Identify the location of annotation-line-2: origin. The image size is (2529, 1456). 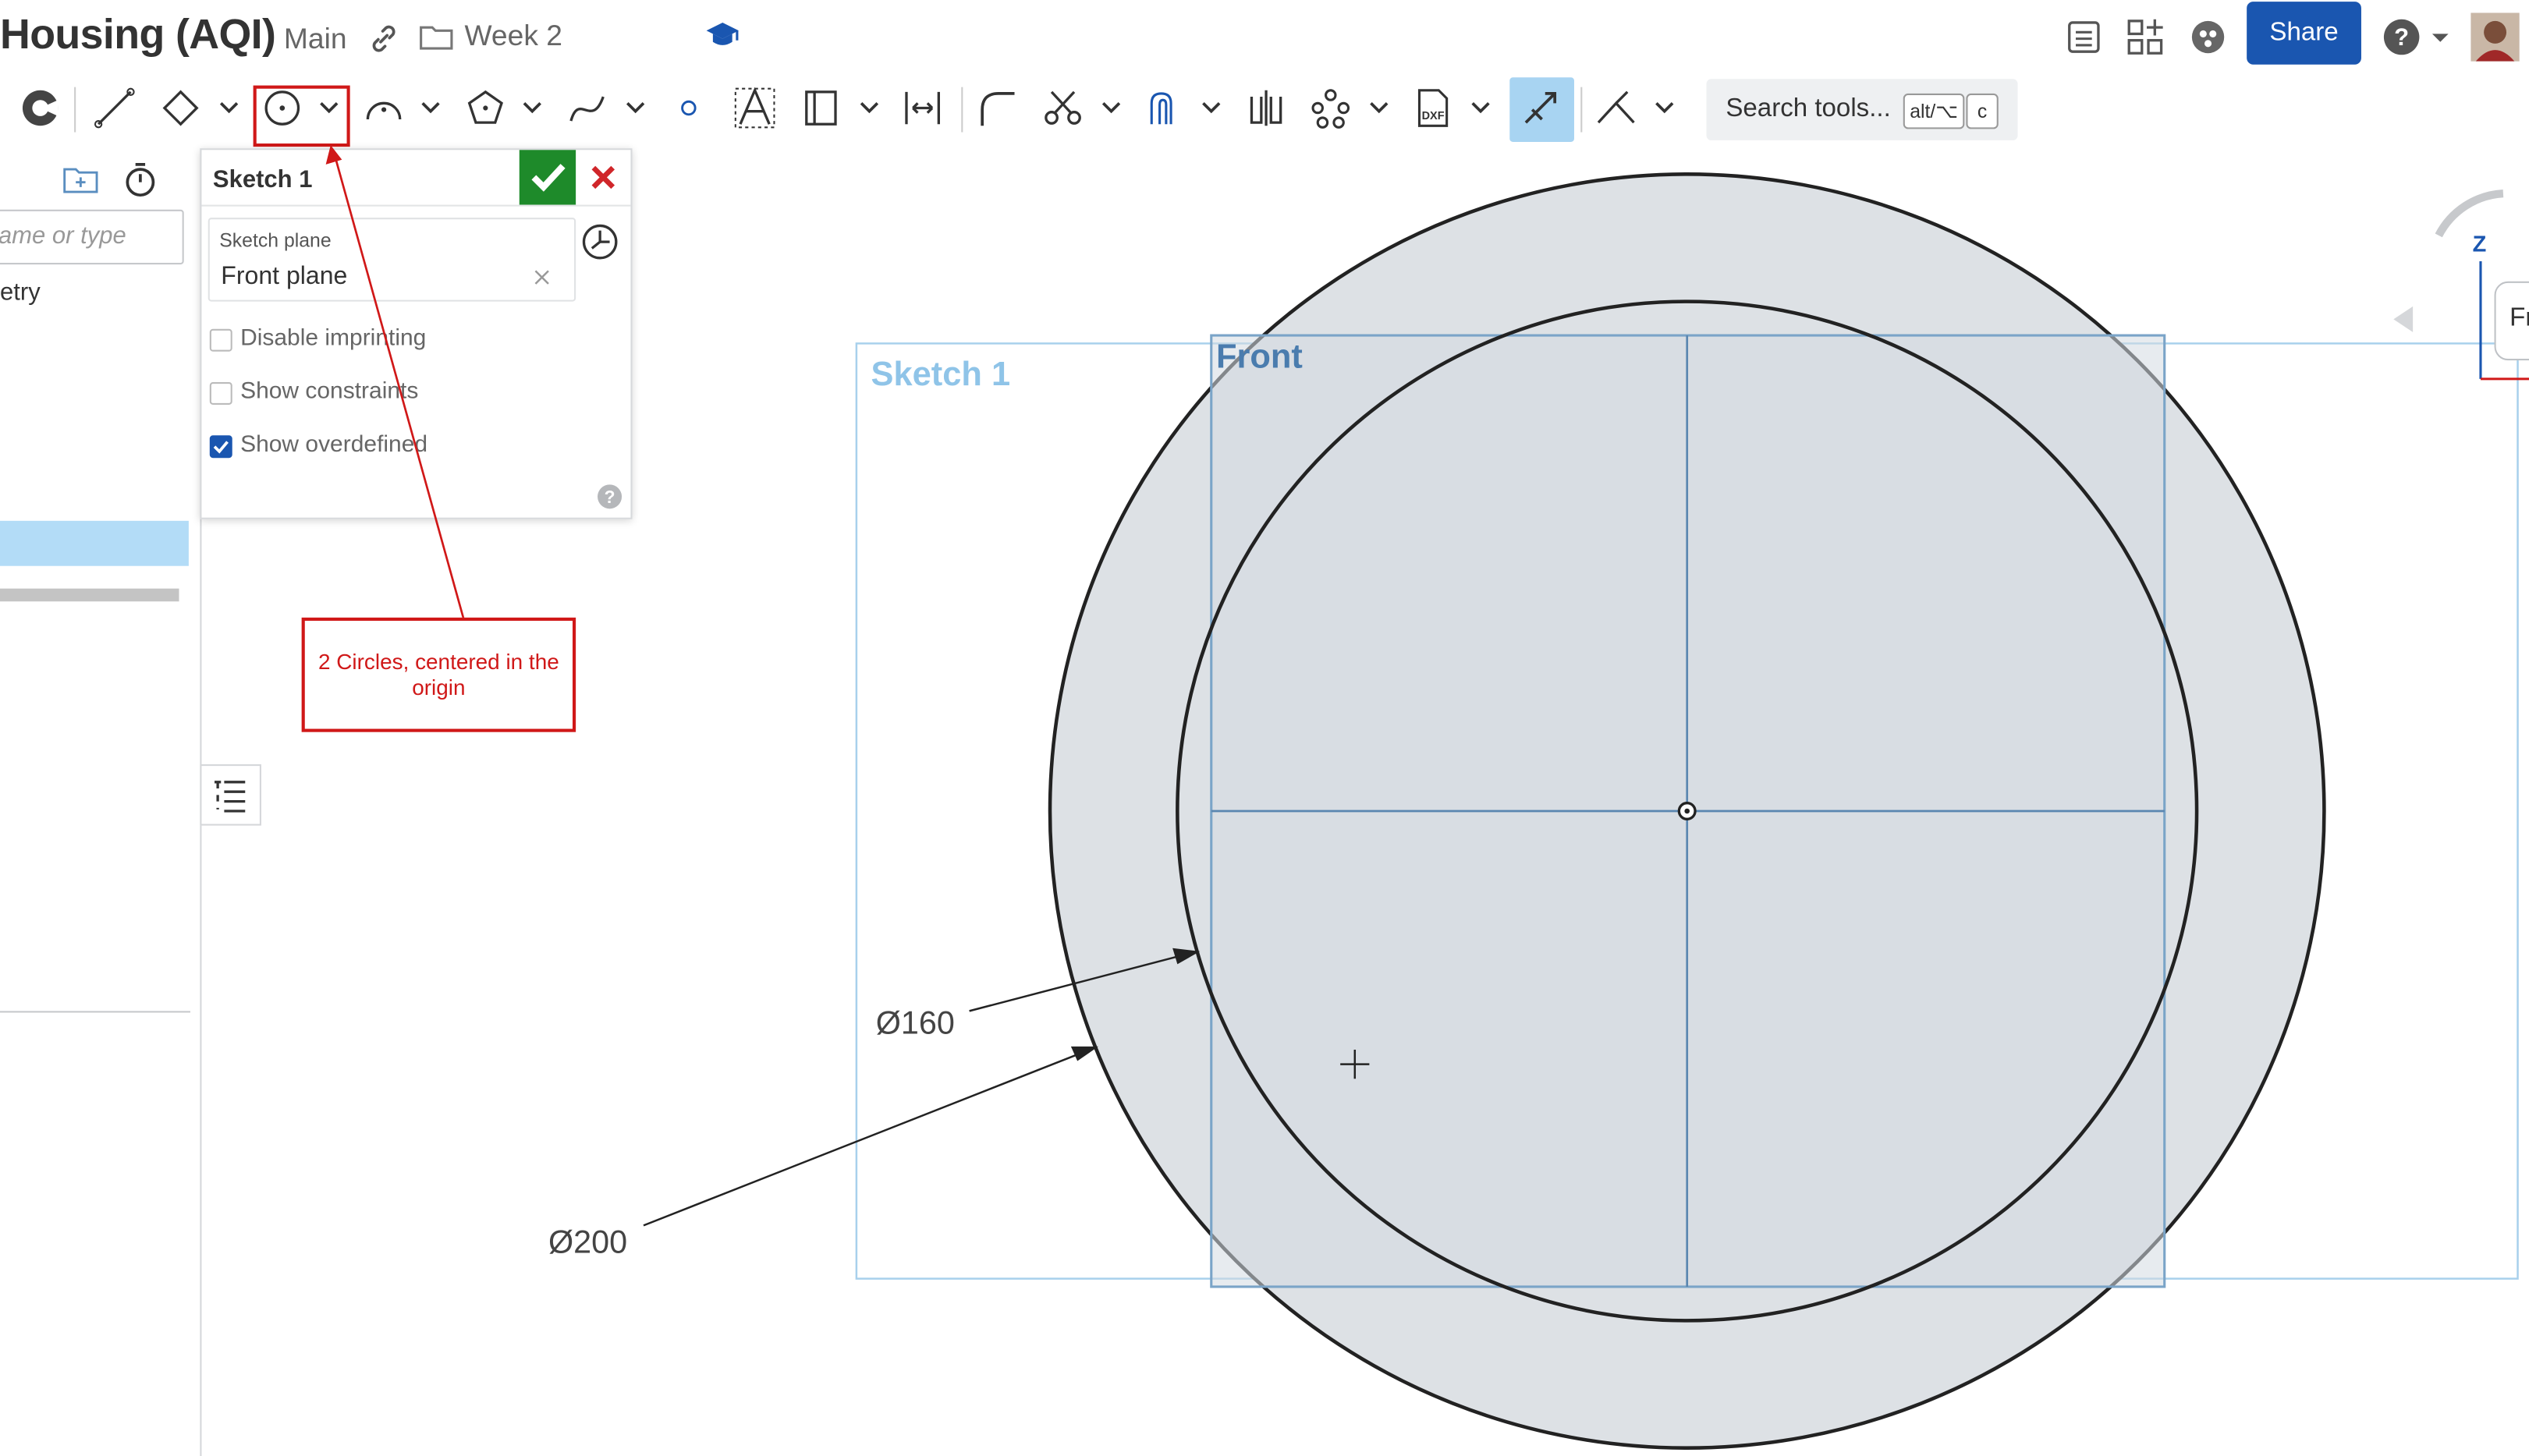
(439, 687).